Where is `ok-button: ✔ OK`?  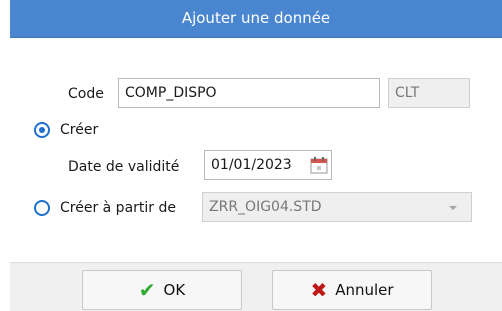
ok-button: ✔ OK is located at coordinates (162, 290).